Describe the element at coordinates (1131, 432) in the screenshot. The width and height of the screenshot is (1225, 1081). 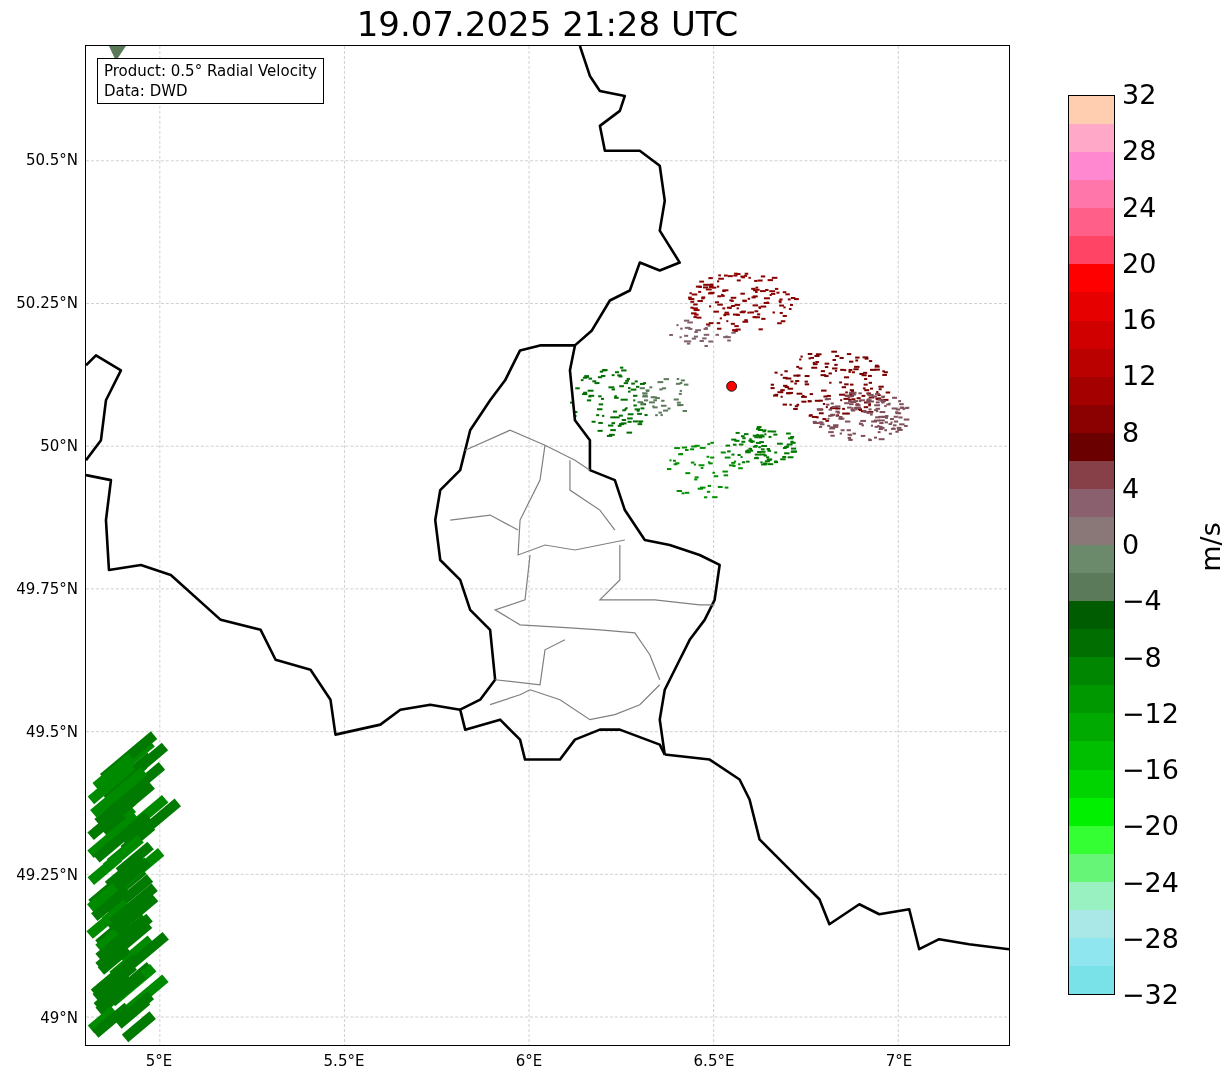
I see `colorbar-tick-label: 8` at that location.